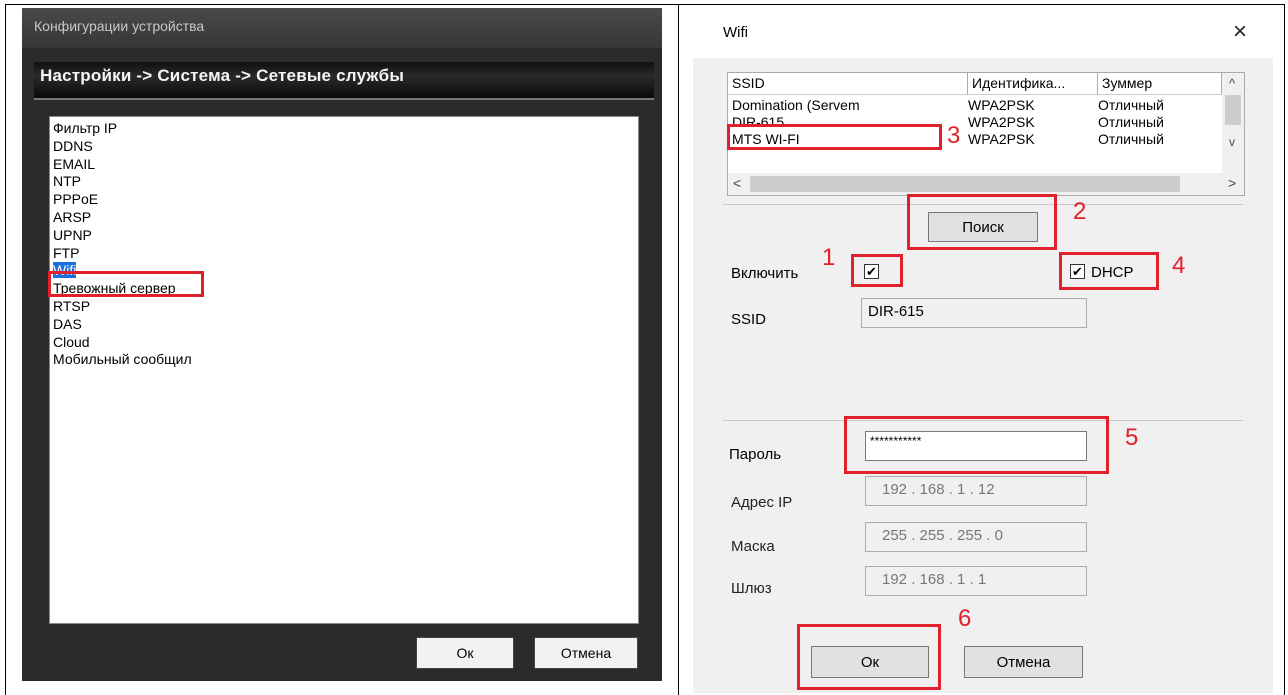 The image size is (1288, 695). What do you see at coordinates (976, 491) in the screenshot?
I see `ip-address-field: 192 . 168 . 1 . 12` at bounding box center [976, 491].